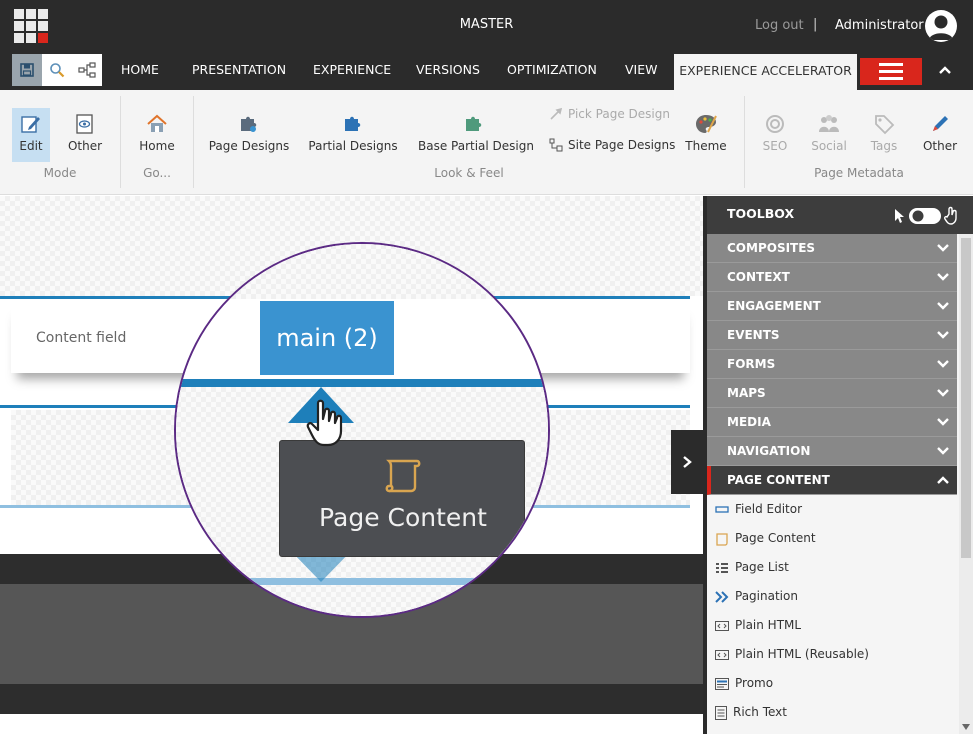 This screenshot has height=734, width=973. I want to click on other-metadata-label: Other, so click(940, 146).